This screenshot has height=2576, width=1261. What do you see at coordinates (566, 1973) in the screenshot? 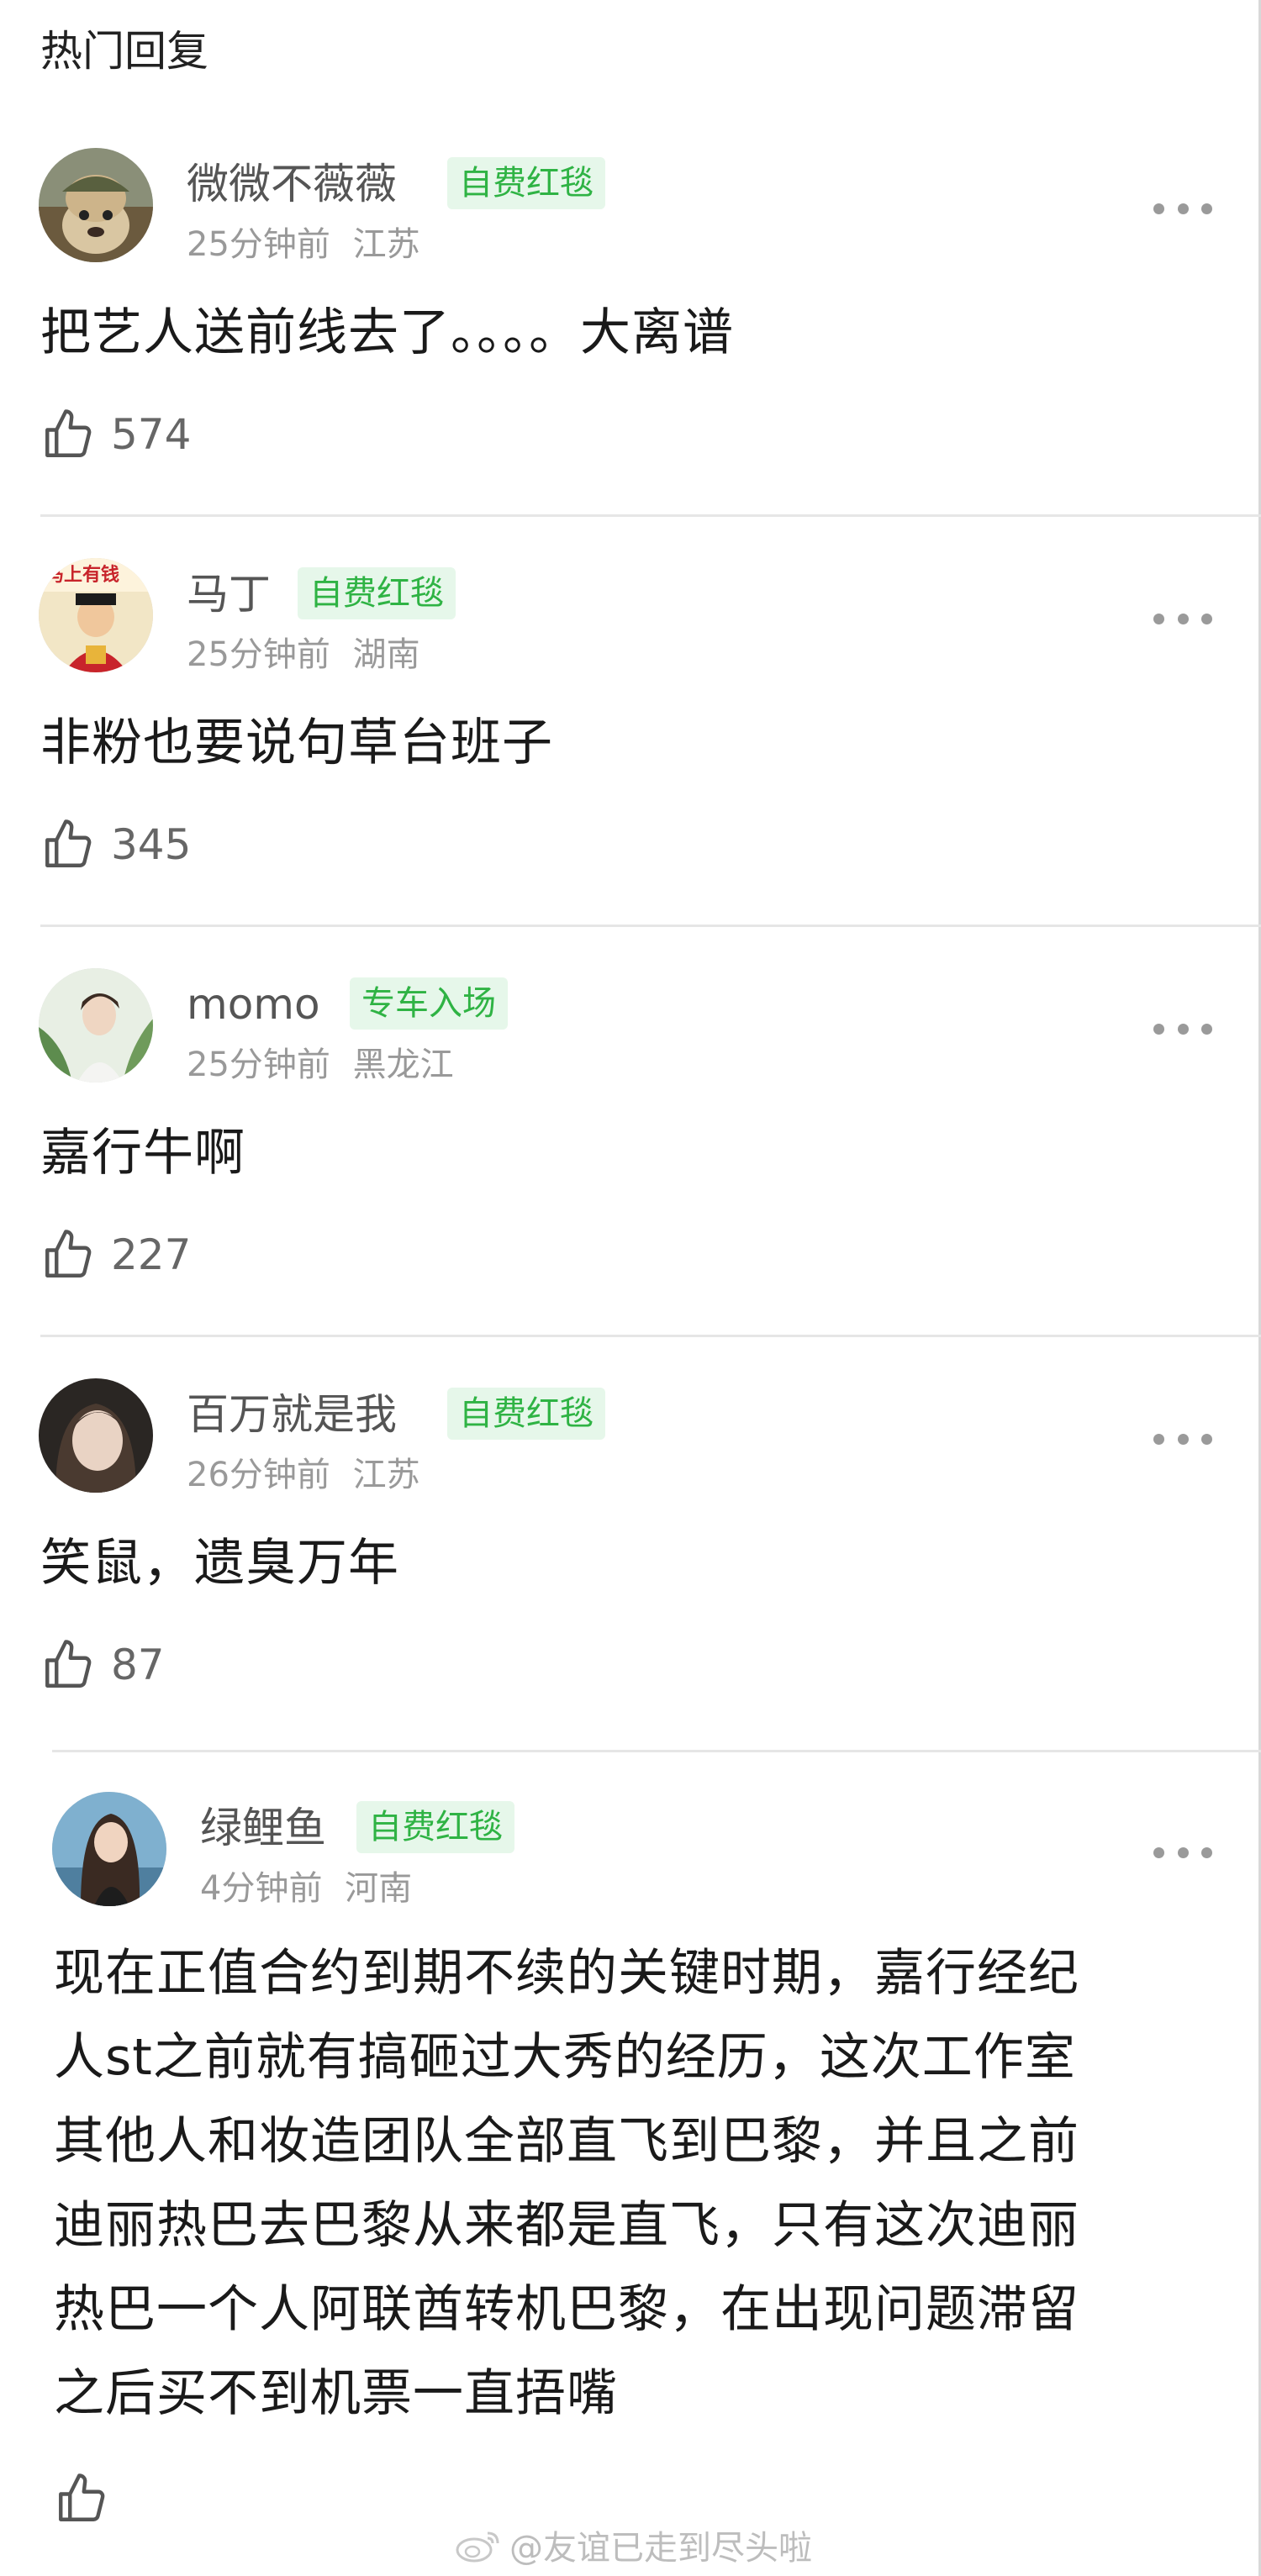
I see `comment-text-line: 现在正值合约到期不续的关键时期，嘉行经纪` at bounding box center [566, 1973].